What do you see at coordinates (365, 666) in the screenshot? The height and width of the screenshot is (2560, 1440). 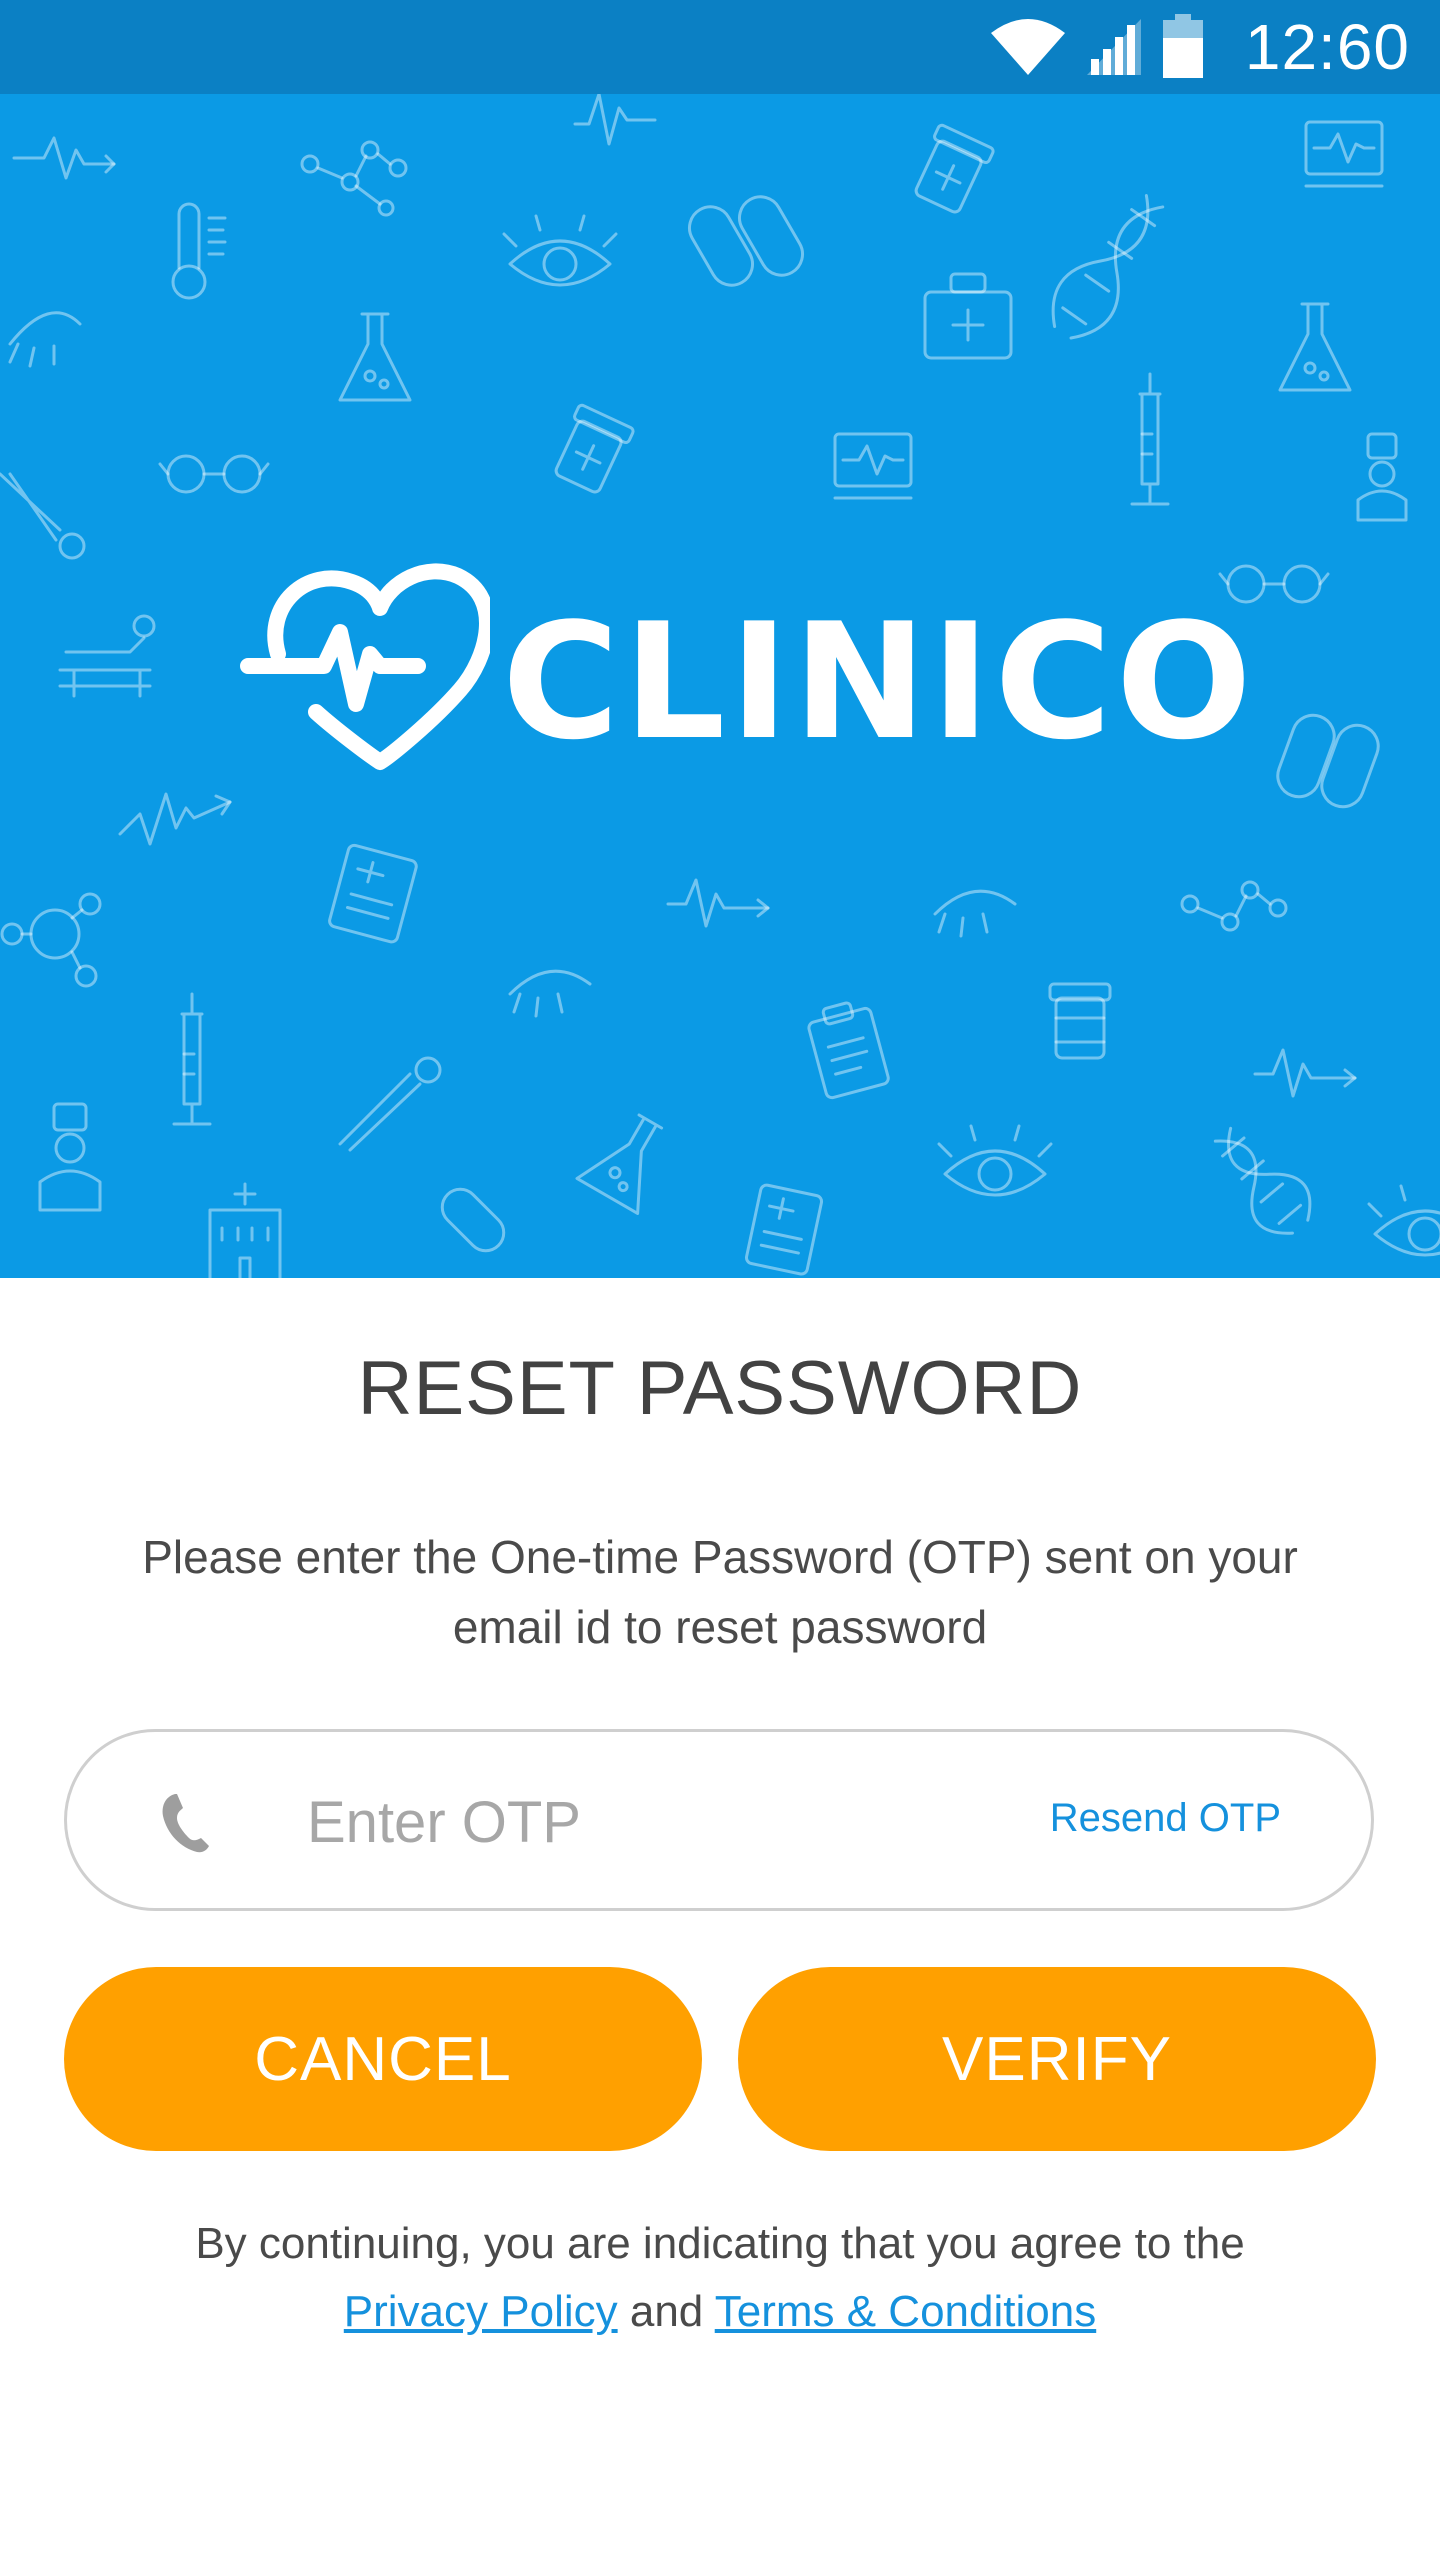 I see `heart-pulse-icon` at bounding box center [365, 666].